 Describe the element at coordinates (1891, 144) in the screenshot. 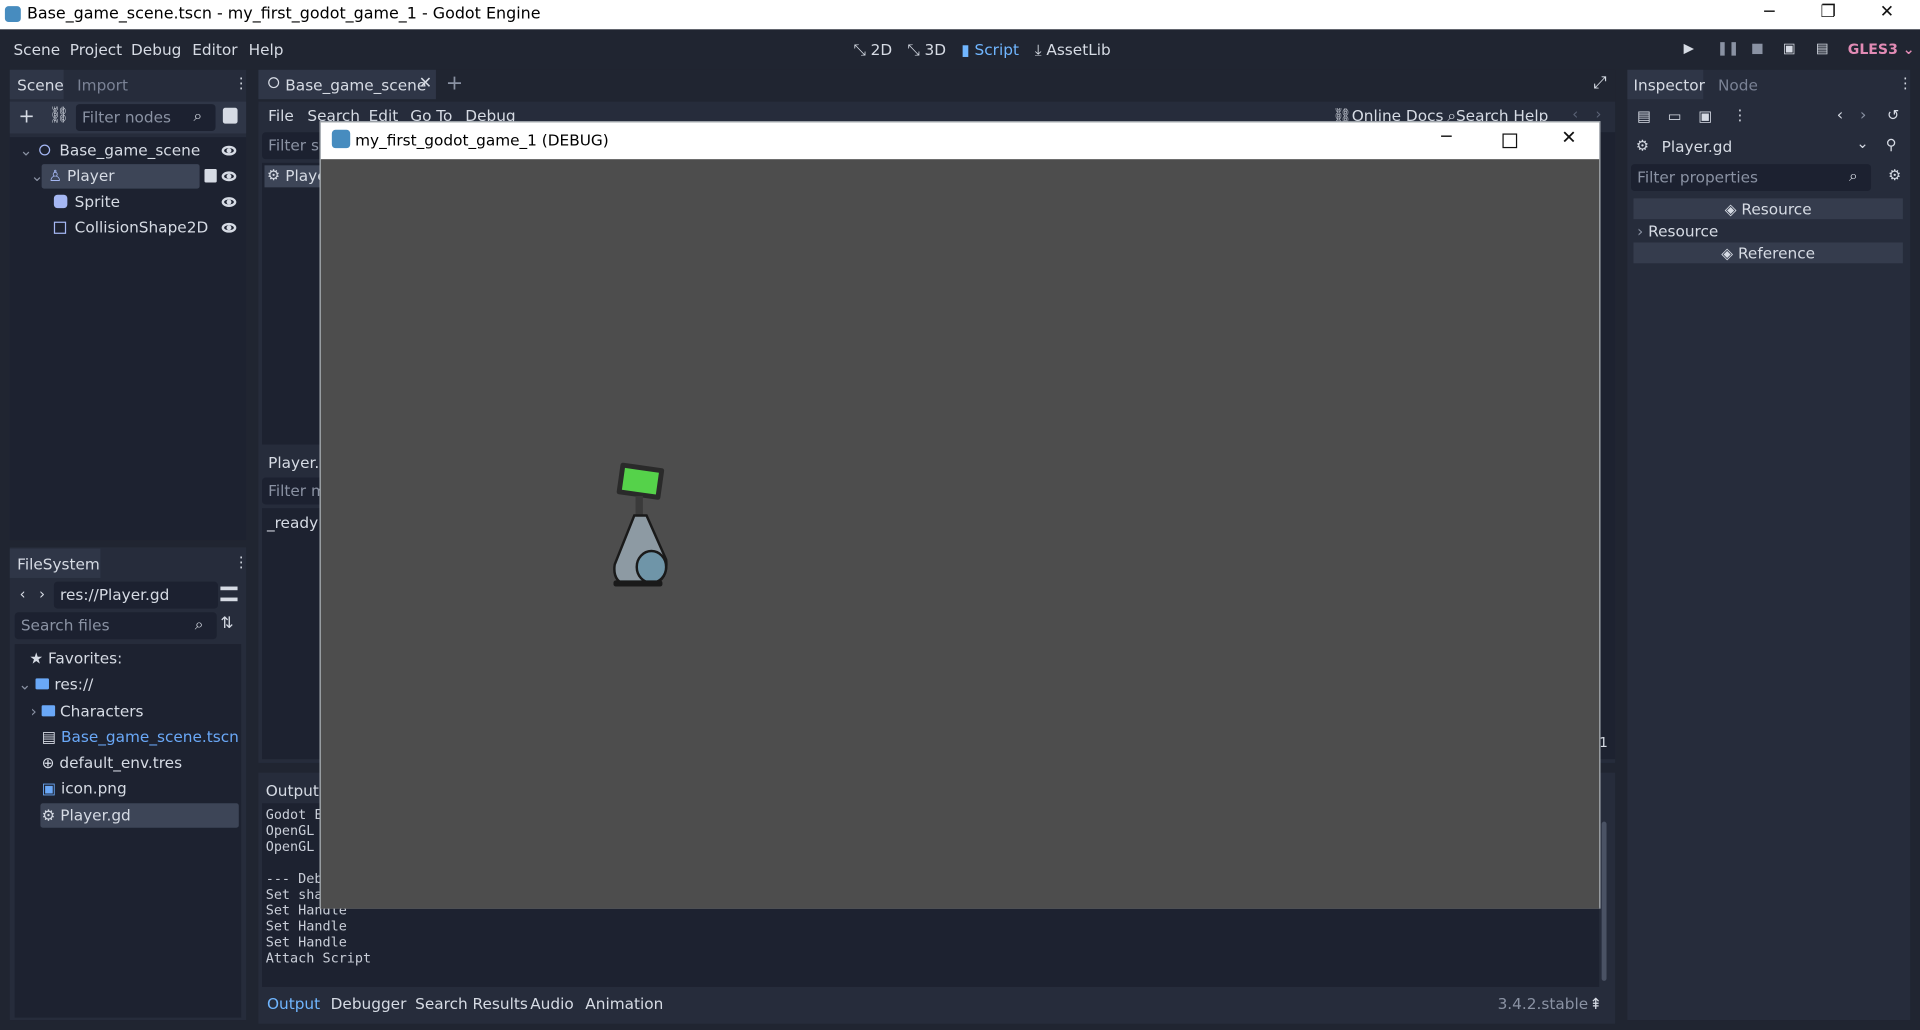

I see `object-props-icon: ⚲` at that location.